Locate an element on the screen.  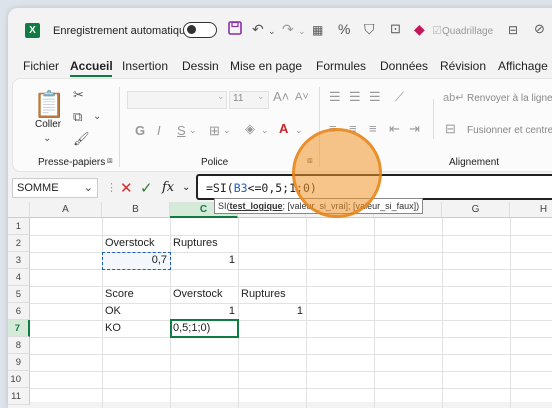
hide-icon: ⊘ is located at coordinates (539, 29).